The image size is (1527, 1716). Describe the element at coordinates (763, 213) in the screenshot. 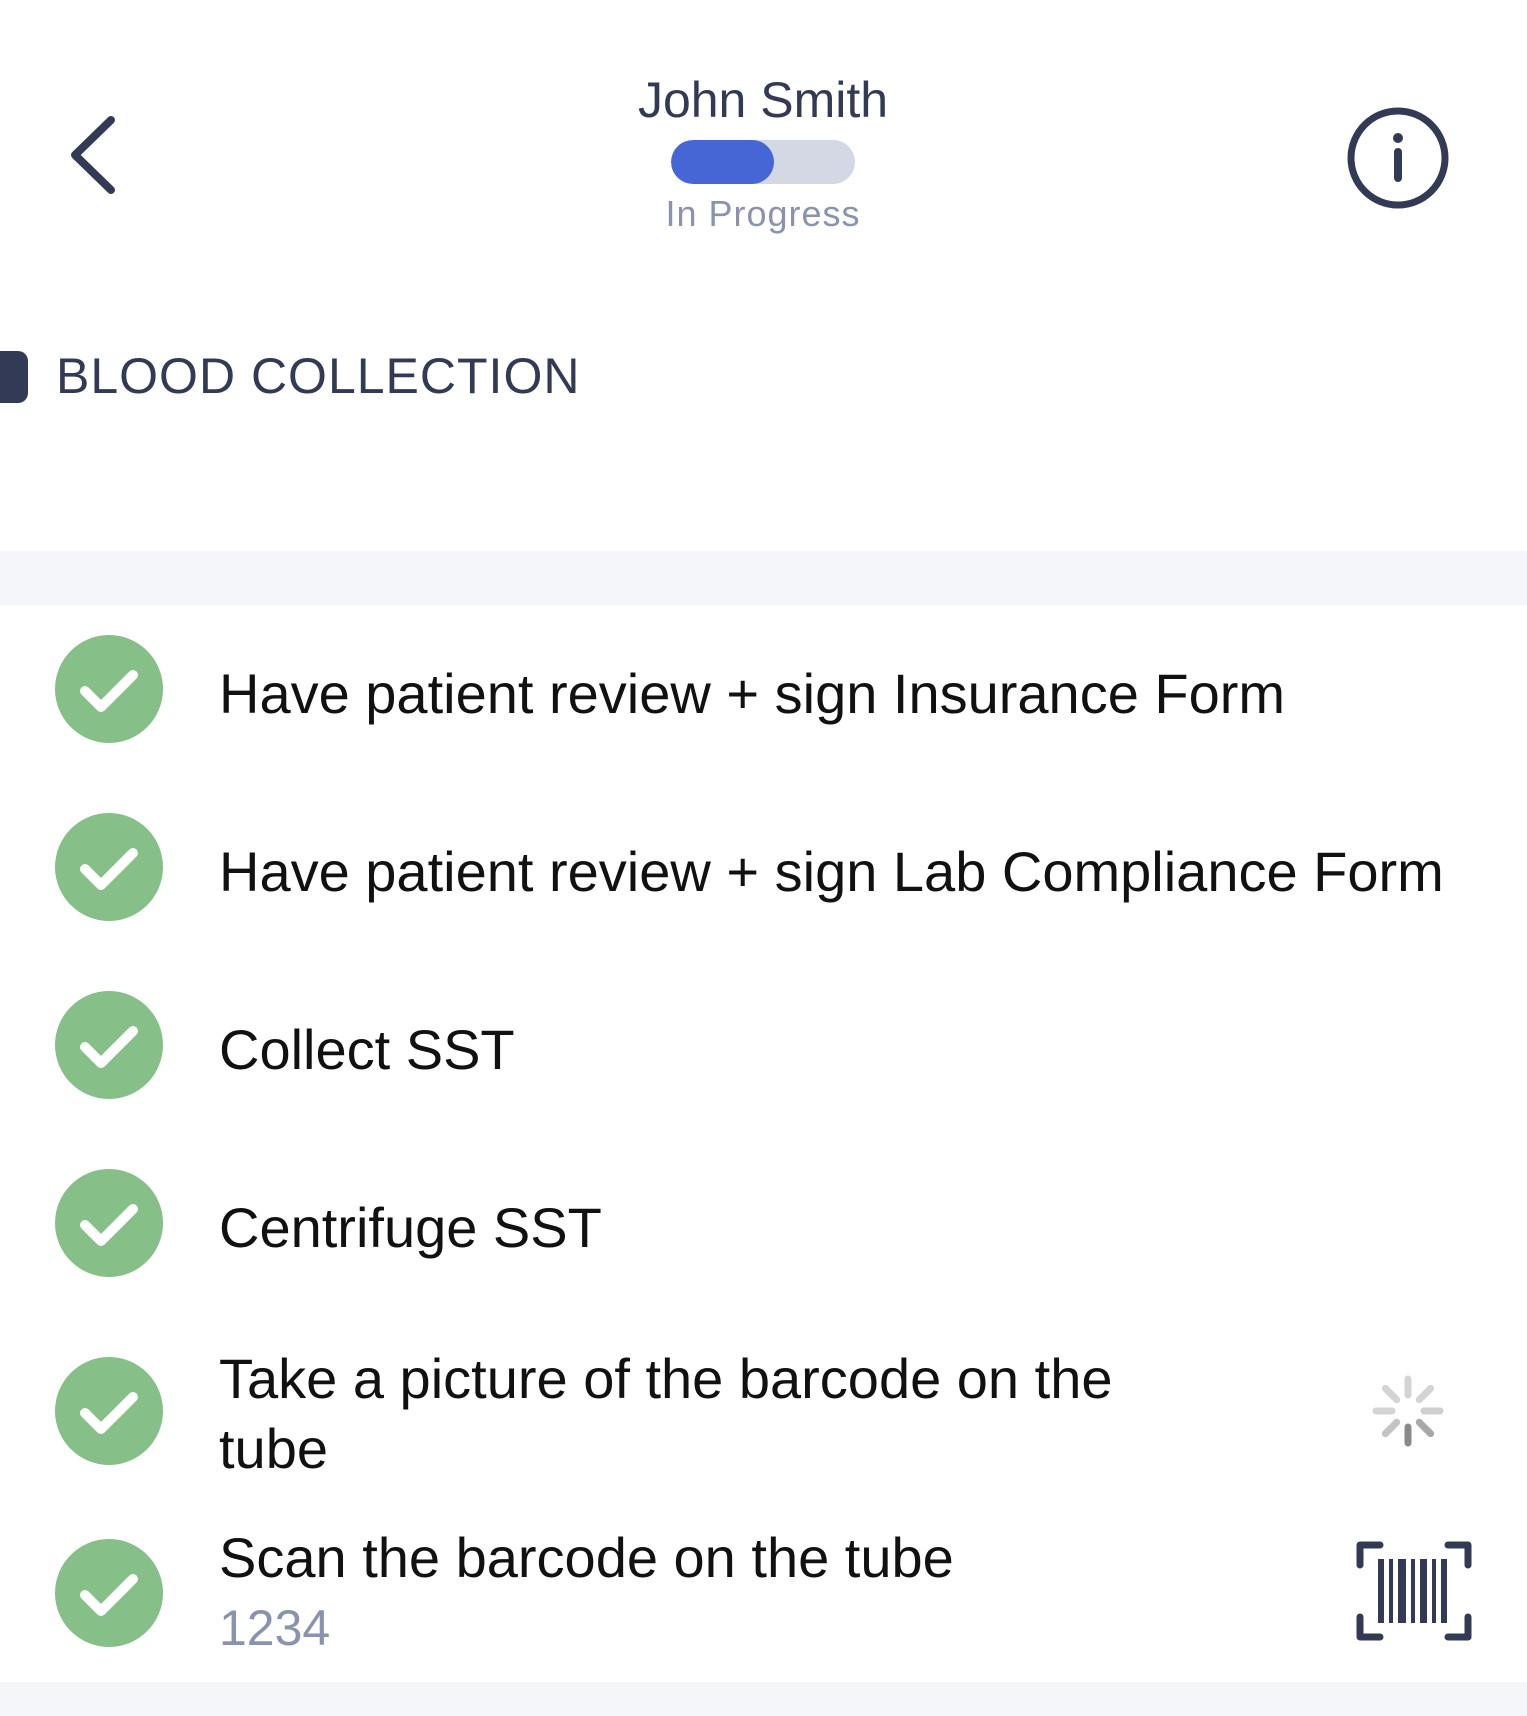

I see `status-text: In Progress` at that location.